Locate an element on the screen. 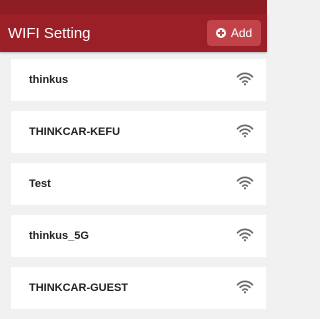 Image resolution: width=320 pixels, height=319 pixels. wifi-network-name: Test is located at coordinates (40, 184).